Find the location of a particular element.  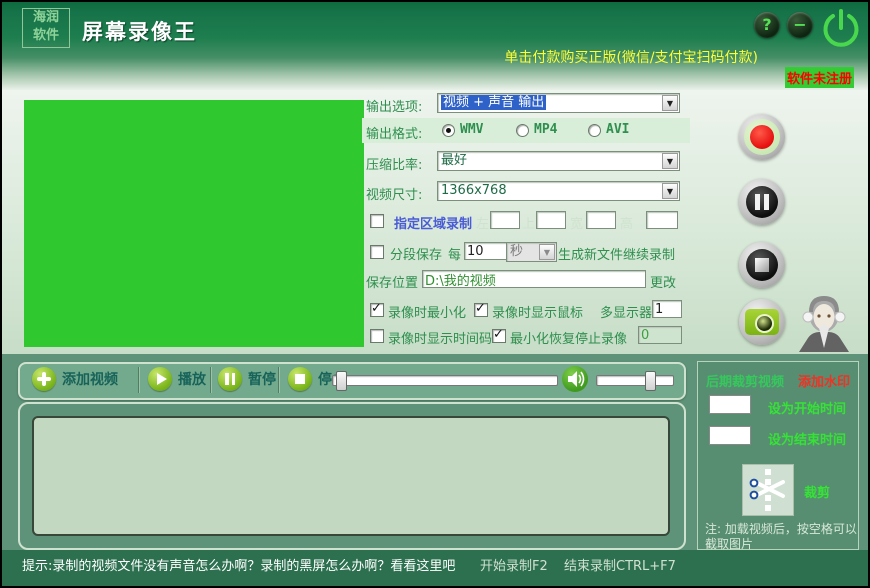

radio-mp4-label: MP4 is located at coordinates (545, 129).